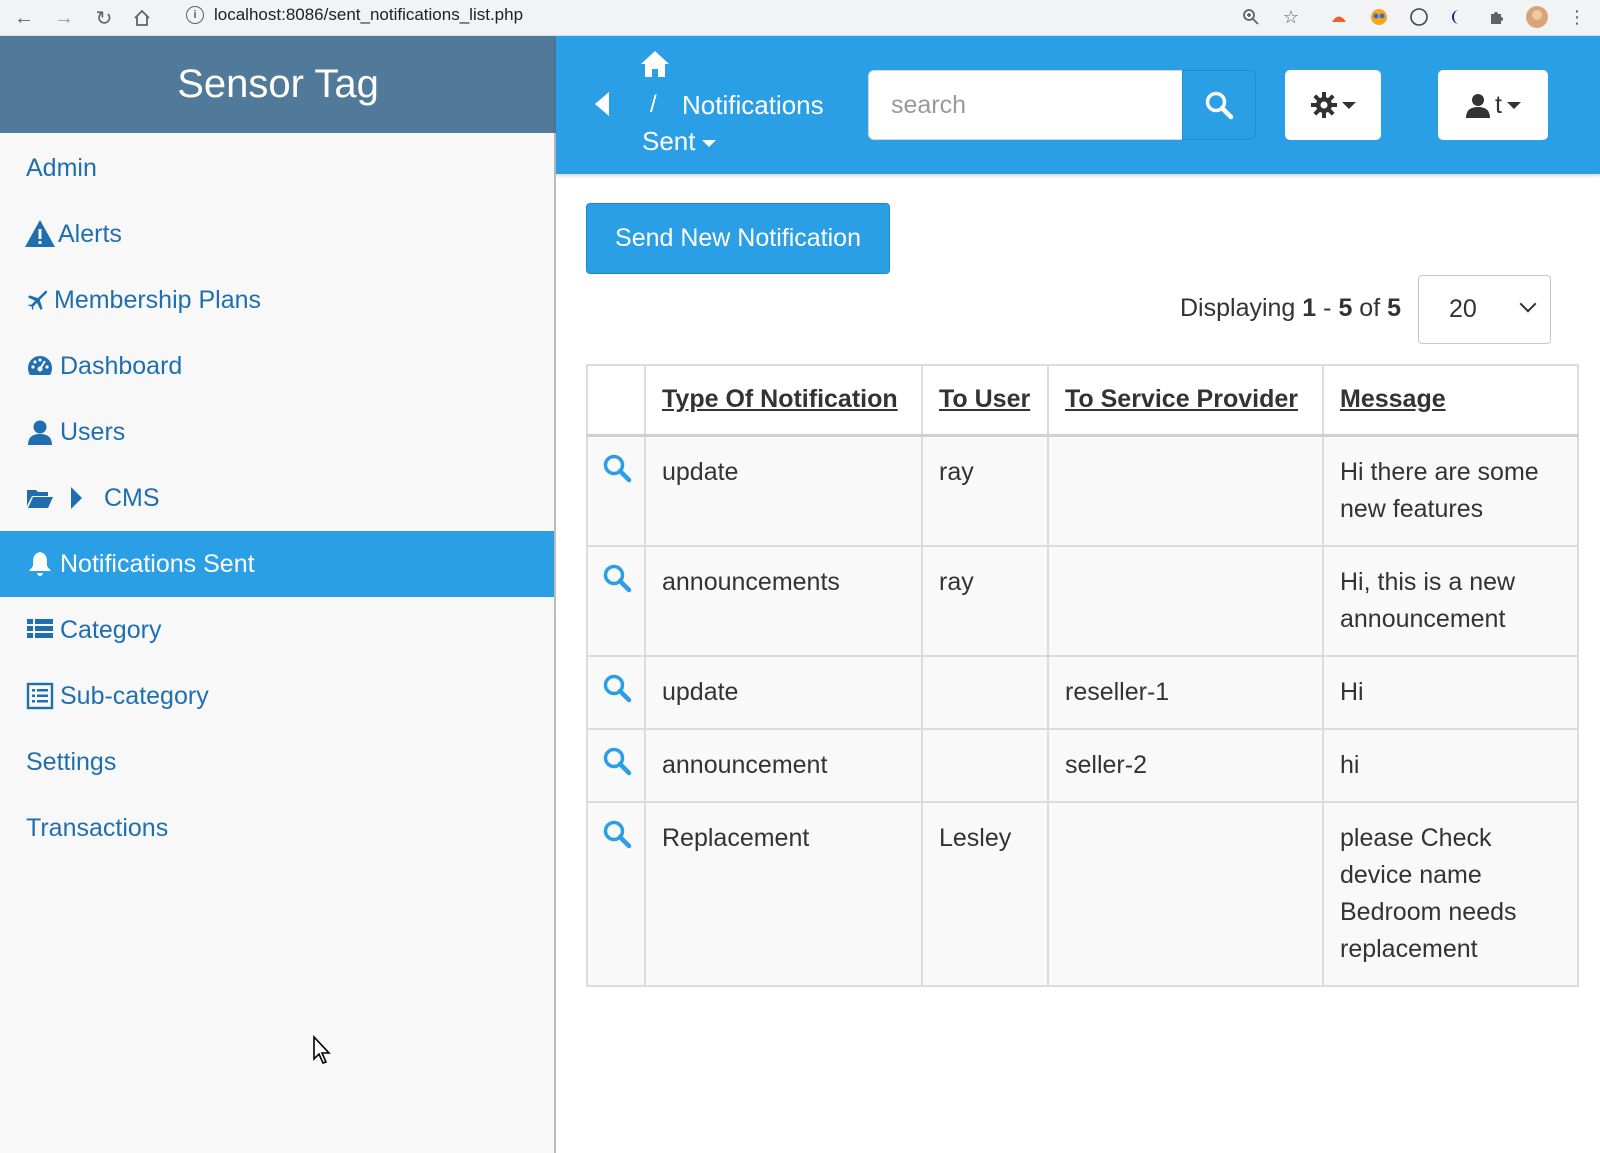  I want to click on settings-dropdown-button, so click(1333, 105).